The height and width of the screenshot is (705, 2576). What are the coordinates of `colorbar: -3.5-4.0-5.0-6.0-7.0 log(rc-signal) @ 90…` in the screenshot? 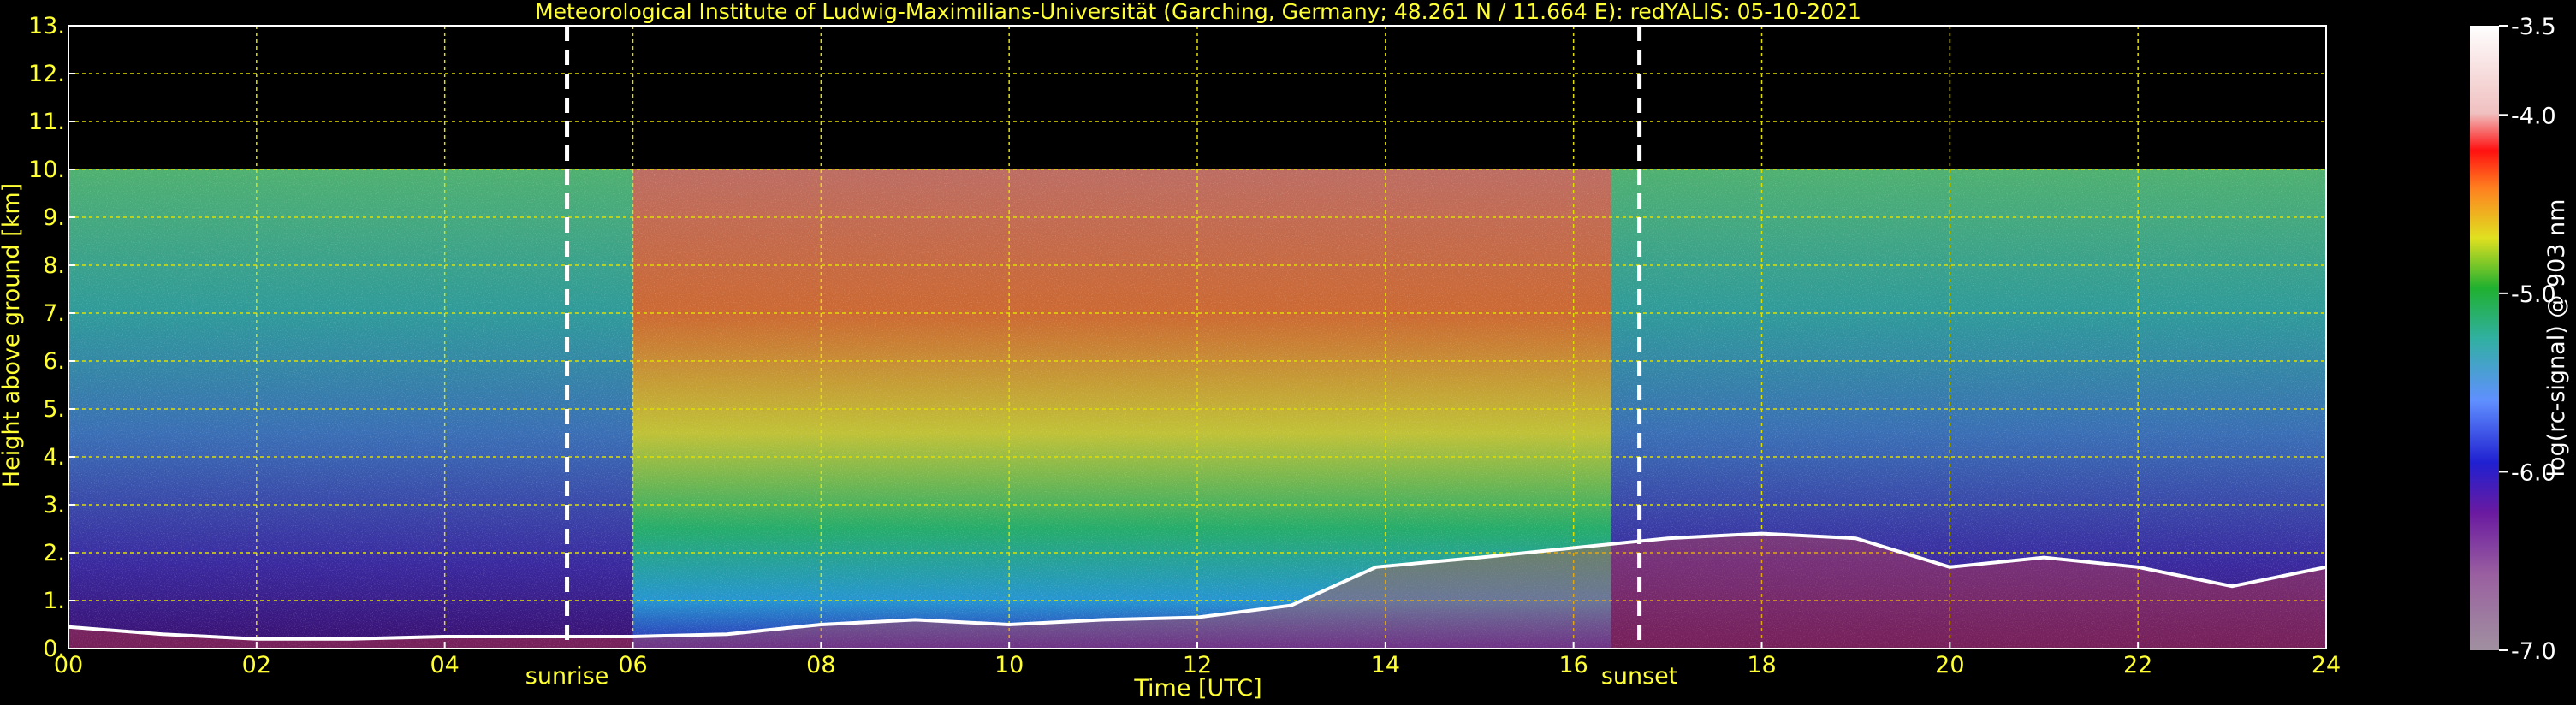 It's located at (2520, 339).